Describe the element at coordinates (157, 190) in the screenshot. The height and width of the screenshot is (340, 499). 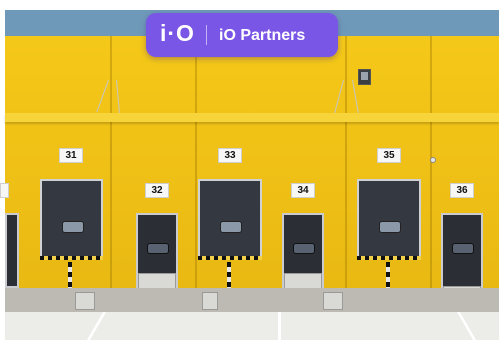
I see `dock-number-32: 32` at that location.